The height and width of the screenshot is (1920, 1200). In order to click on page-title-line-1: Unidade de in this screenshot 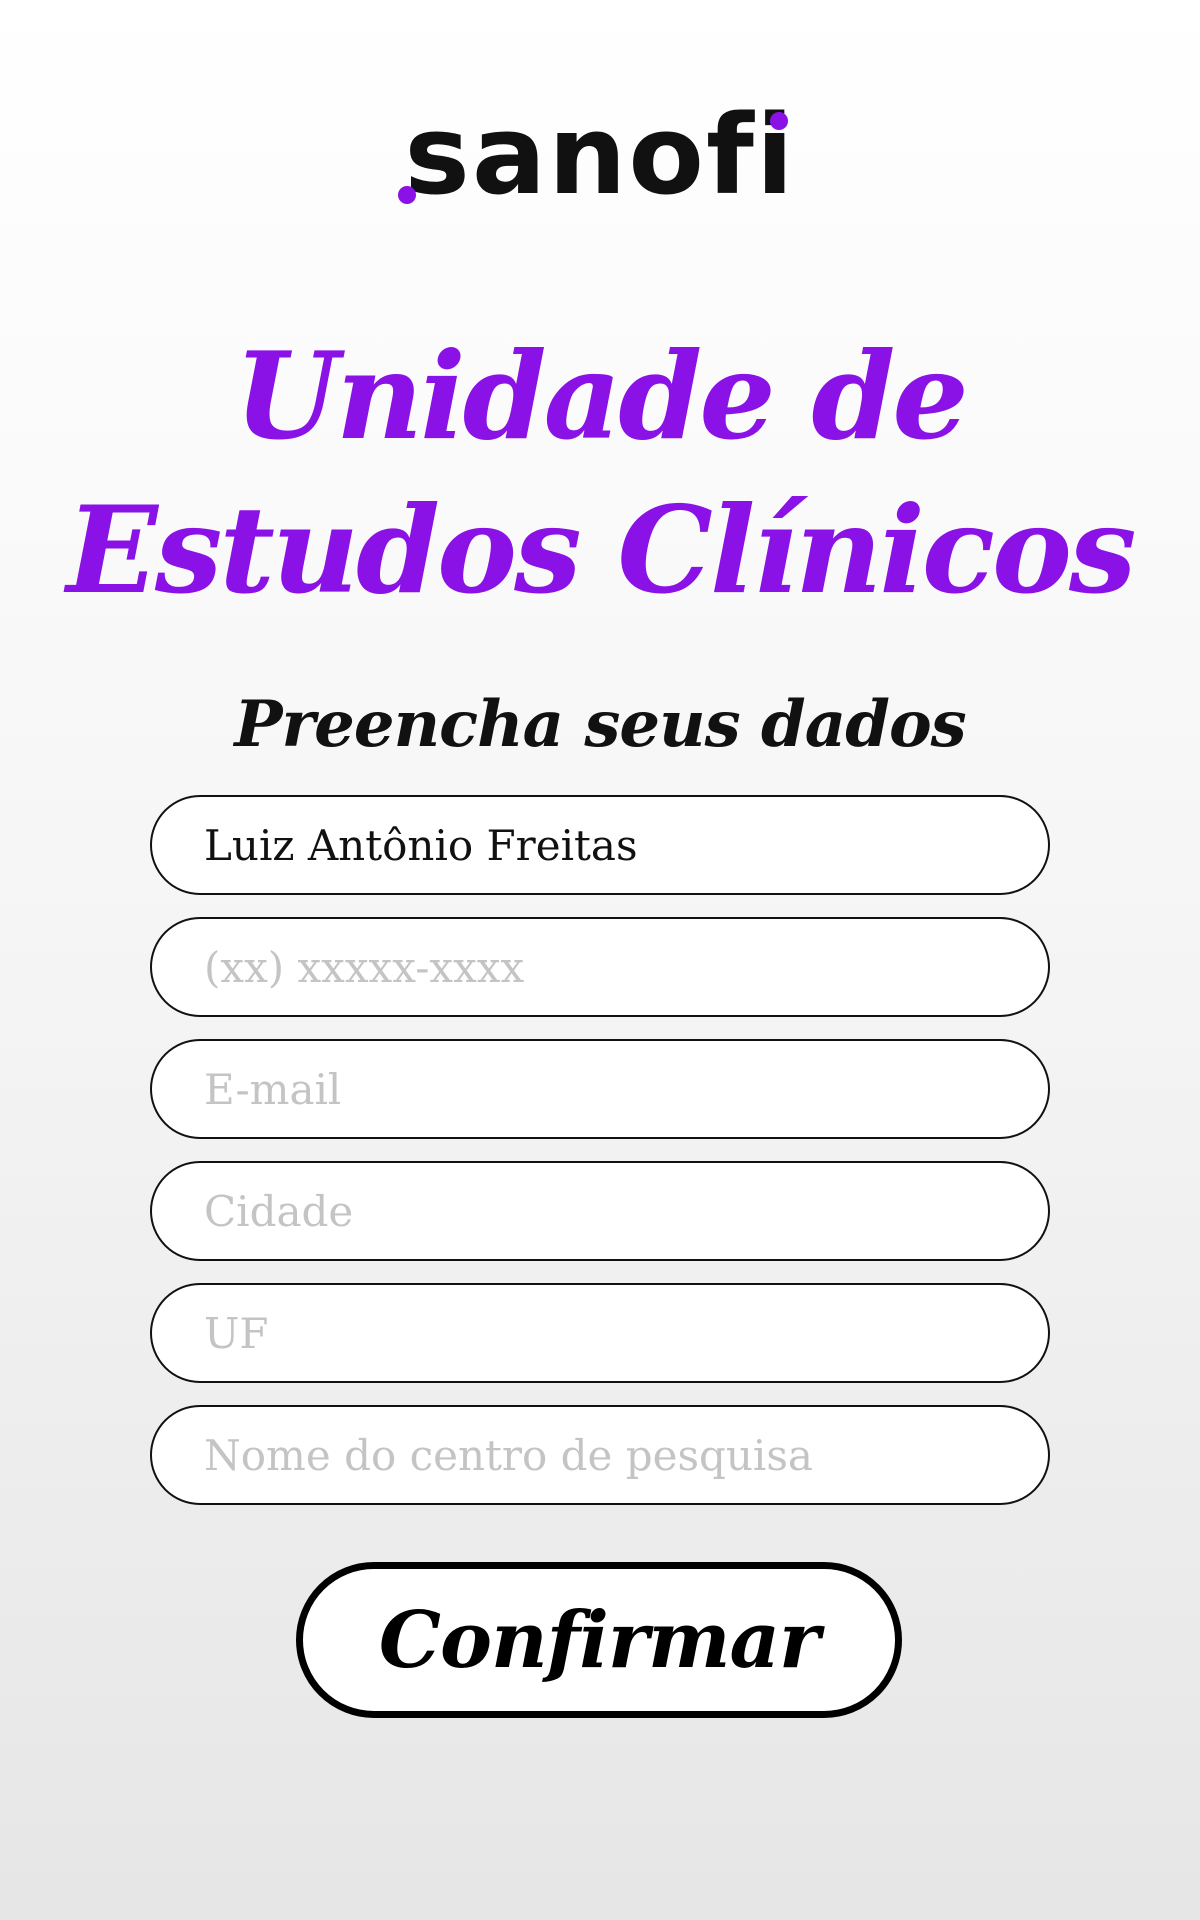, I will do `click(601, 396)`.